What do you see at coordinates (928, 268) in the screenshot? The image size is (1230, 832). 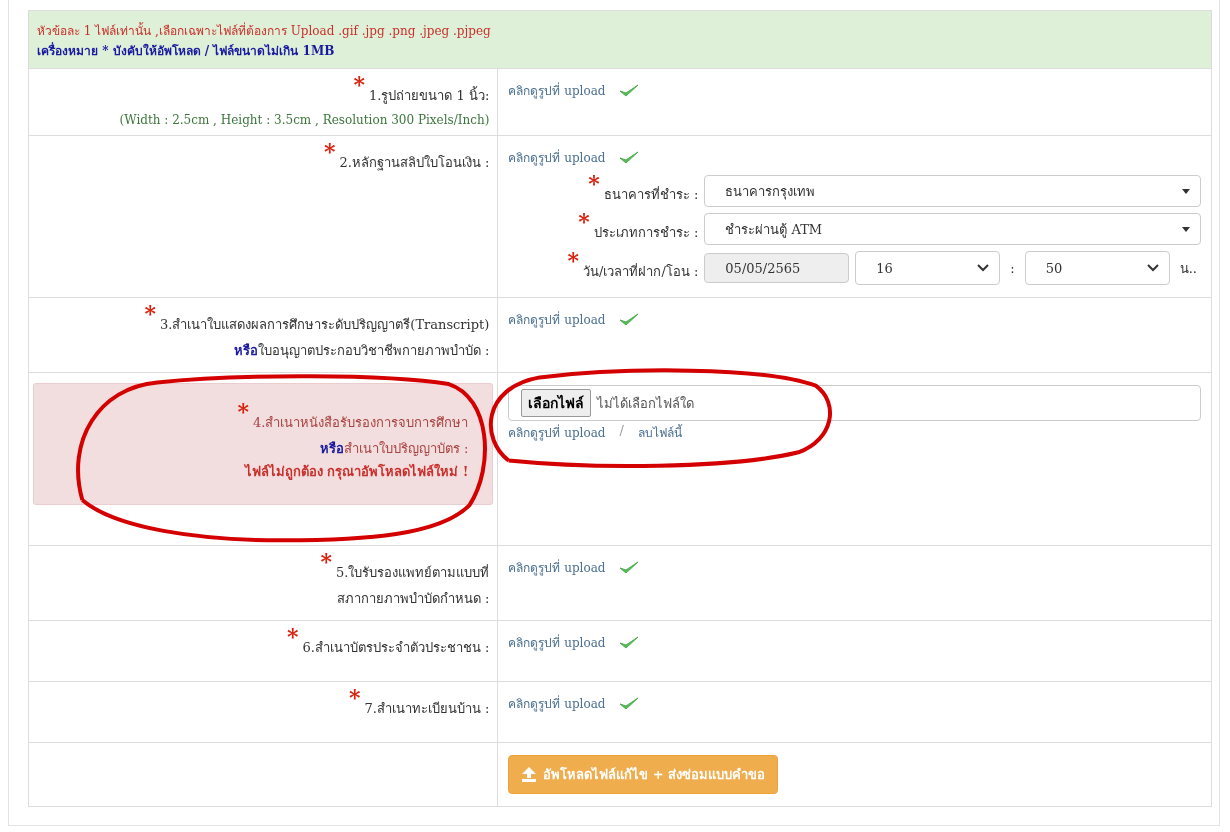 I see `hour-select: 16` at bounding box center [928, 268].